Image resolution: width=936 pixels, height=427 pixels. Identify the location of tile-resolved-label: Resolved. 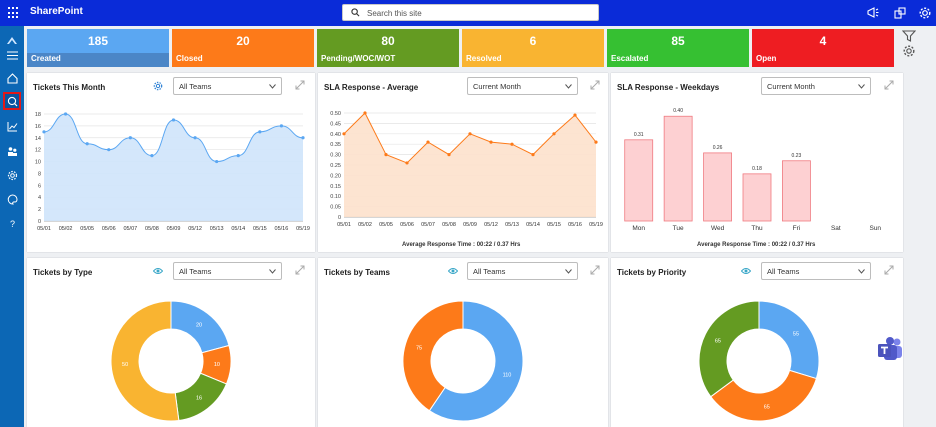
(484, 58).